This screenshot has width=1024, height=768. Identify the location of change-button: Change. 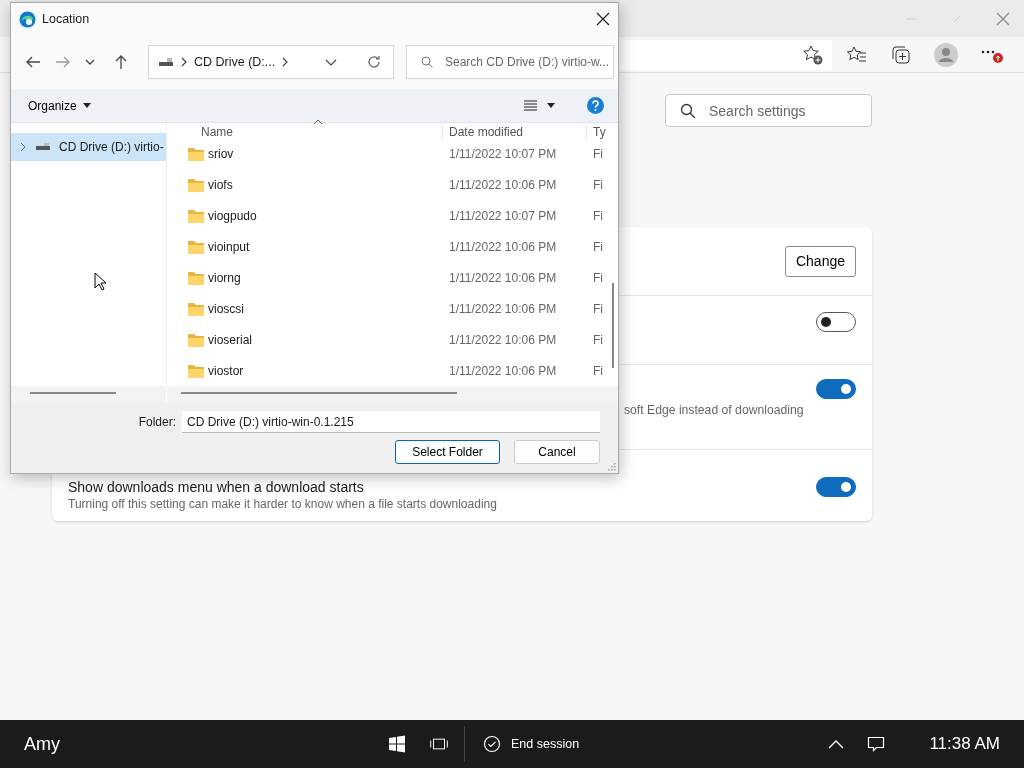
(820, 261).